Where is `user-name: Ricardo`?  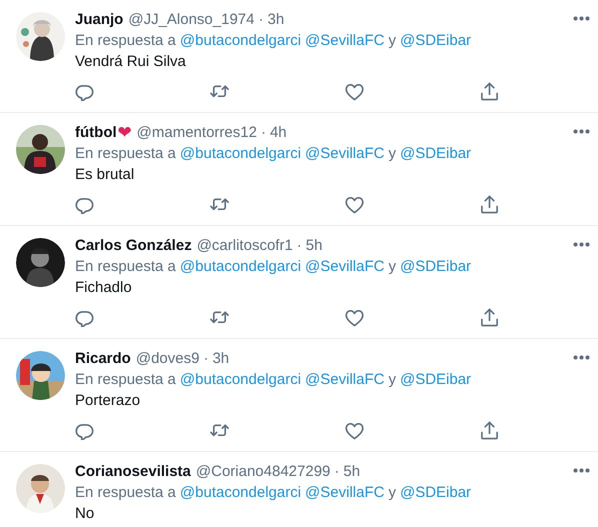 user-name: Ricardo is located at coordinates (103, 358).